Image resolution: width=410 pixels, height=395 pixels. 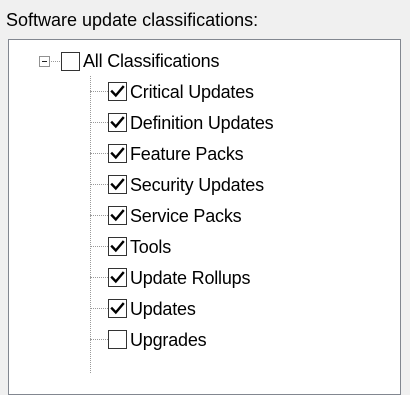 What do you see at coordinates (163, 308) in the screenshot?
I see `tree-node-label: Updates` at bounding box center [163, 308].